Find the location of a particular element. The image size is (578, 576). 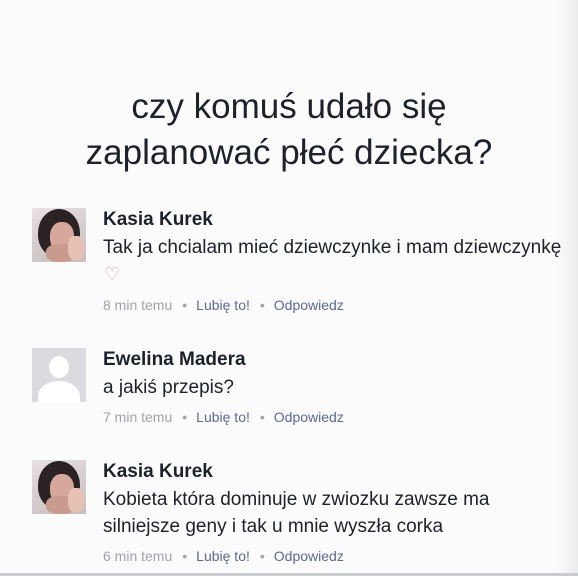

comment-meta: 7 min temu • Lubię to! • Odpowiedz is located at coordinates (333, 417).